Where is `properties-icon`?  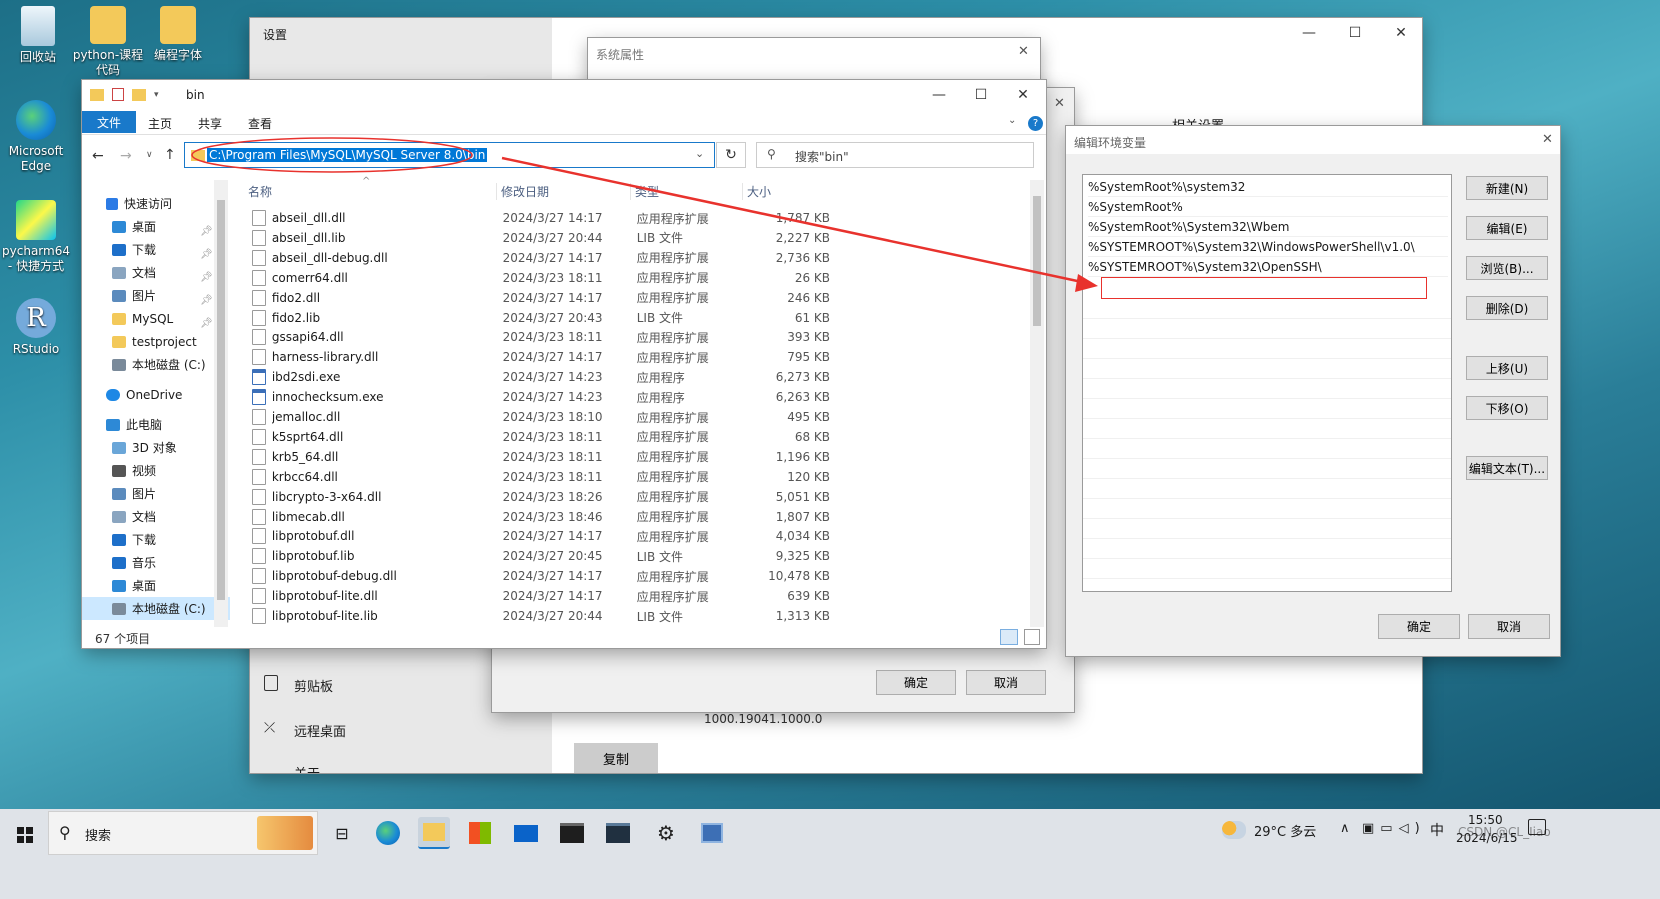
properties-icon is located at coordinates (118, 94).